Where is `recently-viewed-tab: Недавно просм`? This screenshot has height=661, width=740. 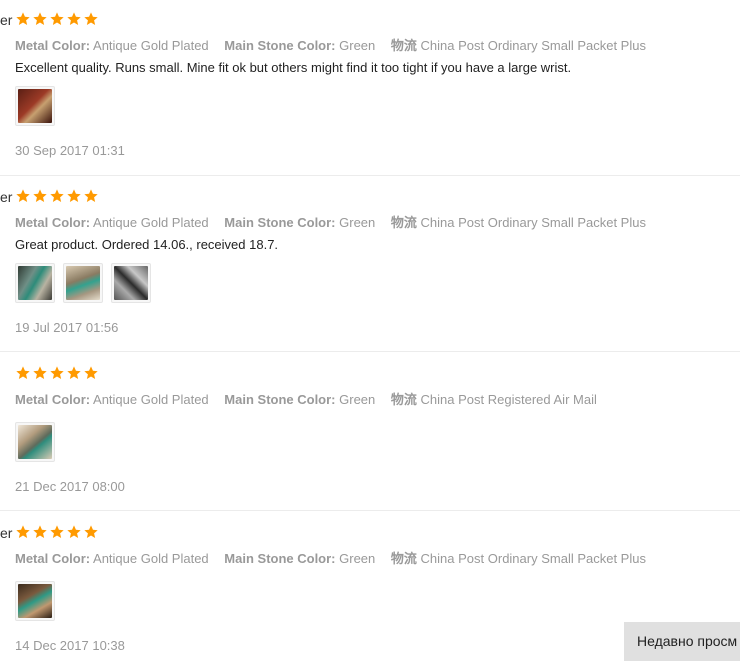 recently-viewed-tab: Недавно просм is located at coordinates (682, 641).